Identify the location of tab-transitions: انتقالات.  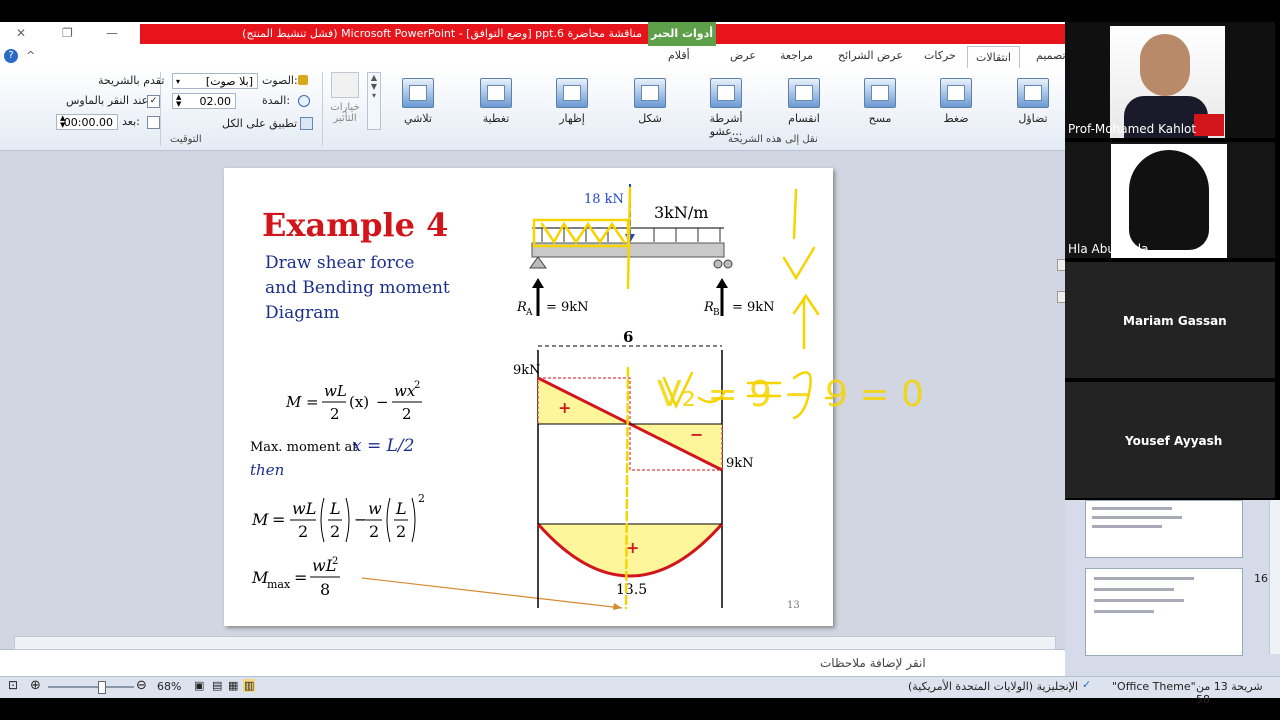
(993, 58).